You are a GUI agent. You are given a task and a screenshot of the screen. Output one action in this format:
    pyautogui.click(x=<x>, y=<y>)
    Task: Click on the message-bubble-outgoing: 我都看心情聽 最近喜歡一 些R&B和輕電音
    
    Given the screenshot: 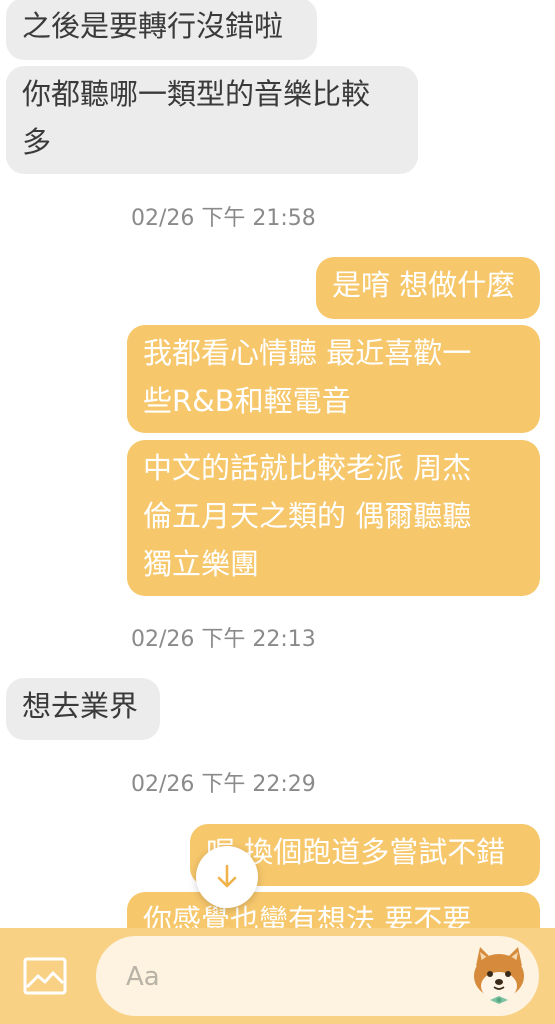 What is the action you would take?
    pyautogui.click(x=333, y=379)
    